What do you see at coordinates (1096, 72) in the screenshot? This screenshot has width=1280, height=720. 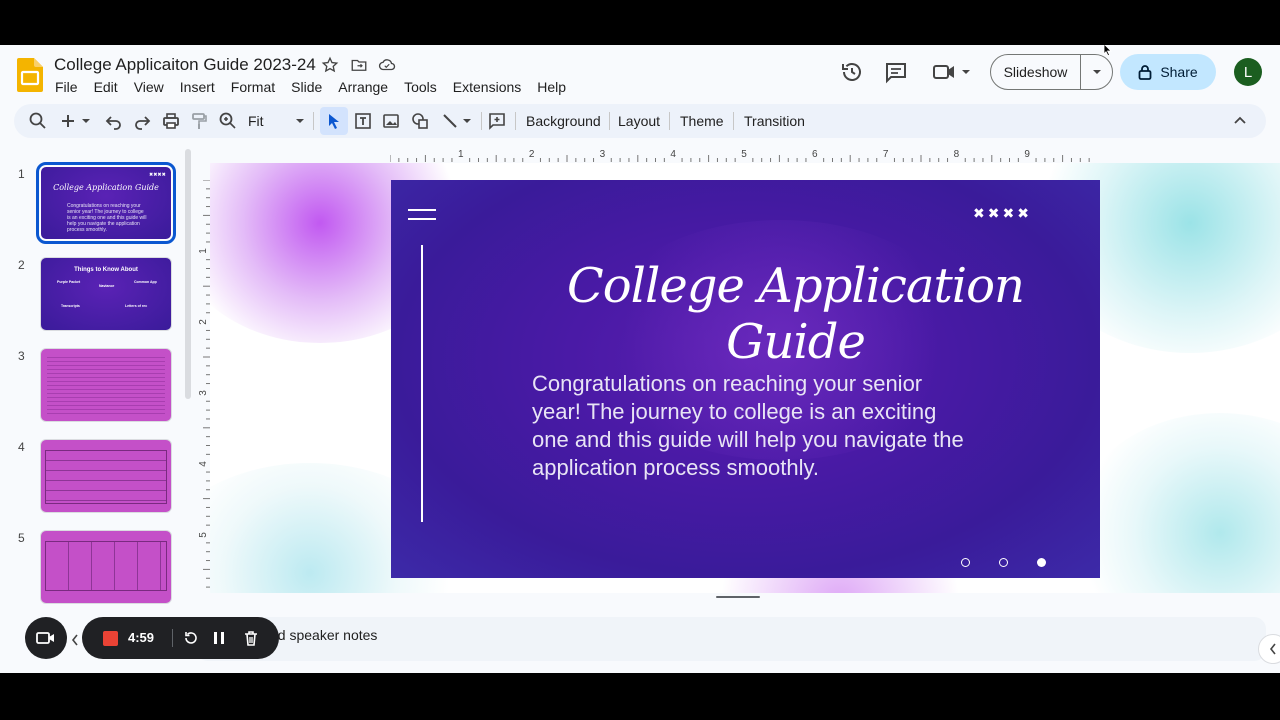 I see `slideshow-options-button` at bounding box center [1096, 72].